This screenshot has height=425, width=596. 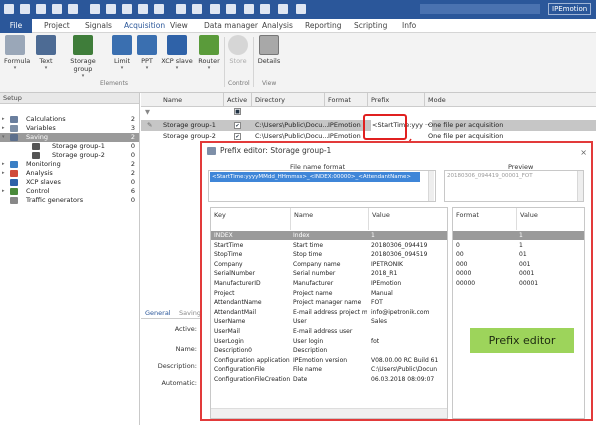 I want to click on col-prefix: Prefix, so click(x=380, y=100).